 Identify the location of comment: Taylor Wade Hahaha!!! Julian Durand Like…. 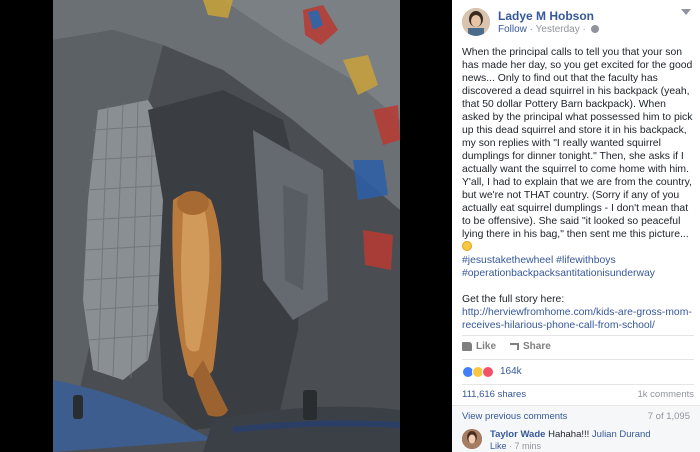
(576, 438).